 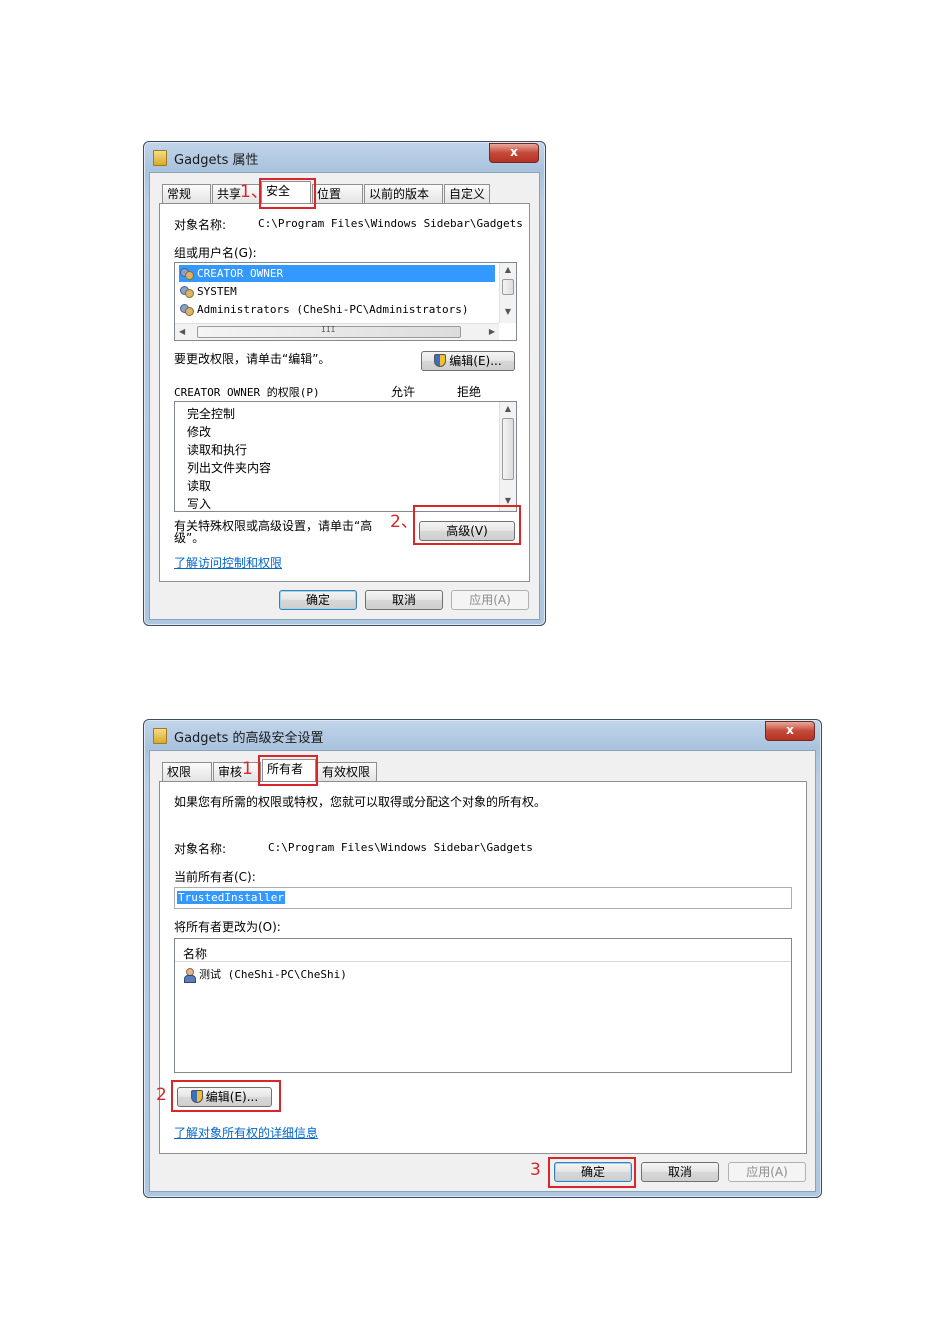 What do you see at coordinates (237, 771) in the screenshot?
I see `tab-auditing: 审核` at bounding box center [237, 771].